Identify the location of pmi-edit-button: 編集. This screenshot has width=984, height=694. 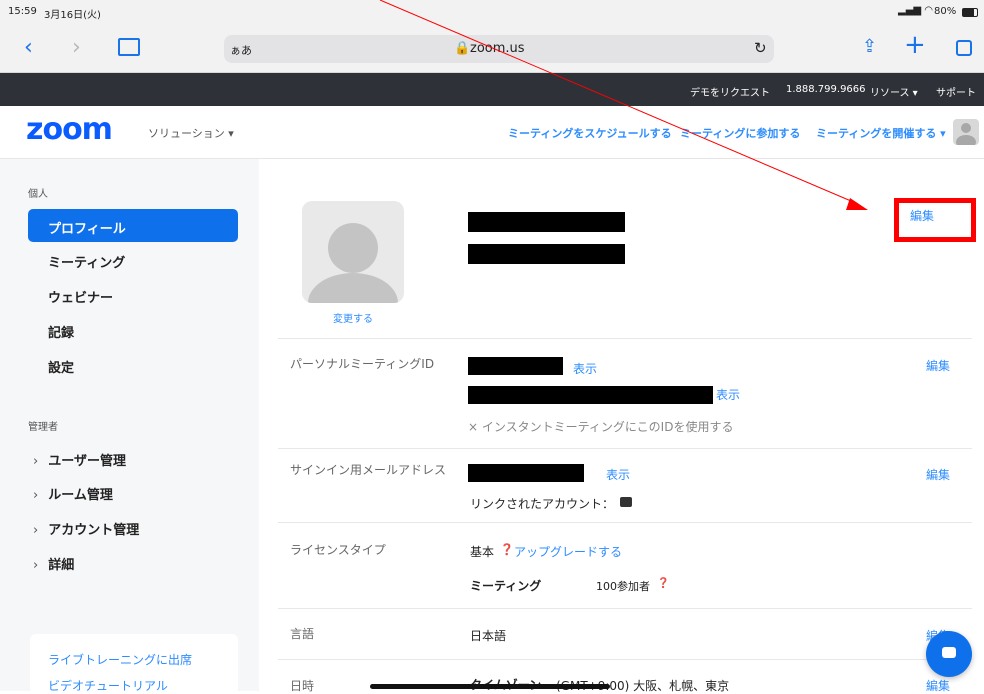
(938, 365).